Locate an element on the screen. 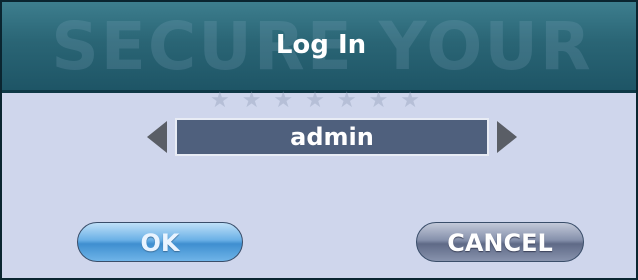 The height and width of the screenshot is (280, 638). triangle-left-icon is located at coordinates (157, 137).